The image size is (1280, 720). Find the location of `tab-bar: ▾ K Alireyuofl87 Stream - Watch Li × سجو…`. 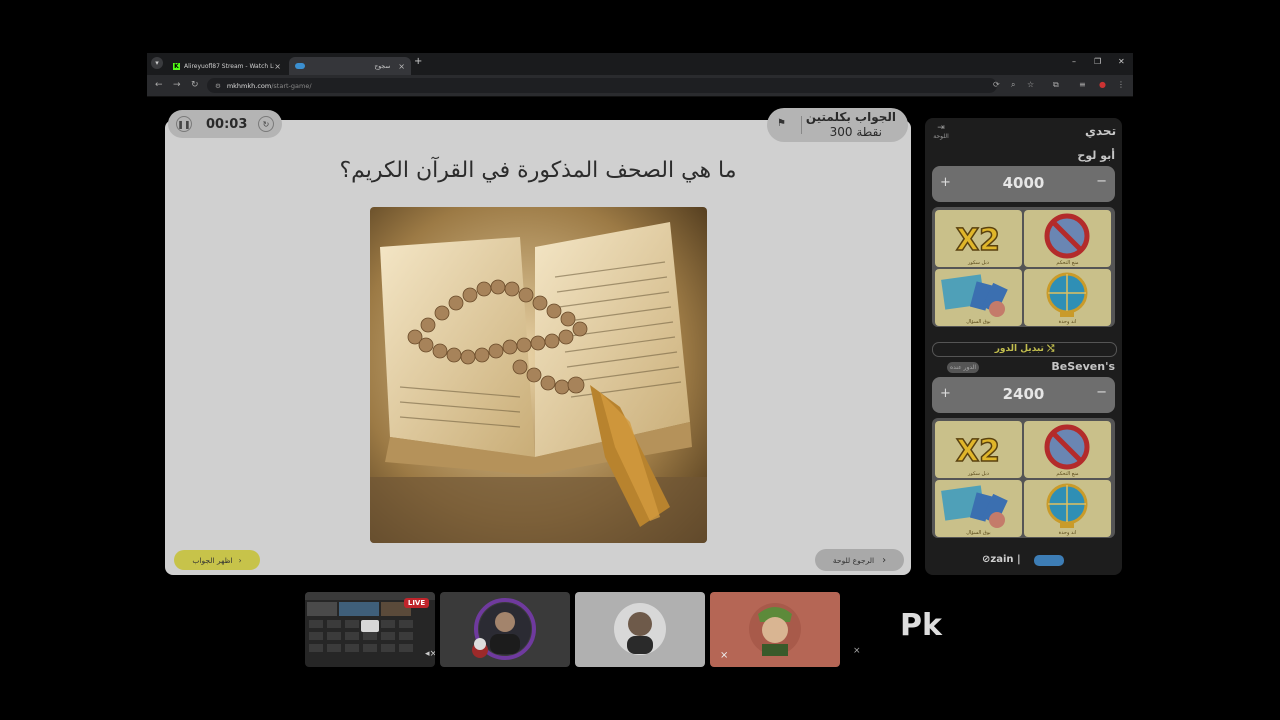

tab-bar: ▾ K Alireyuofl87 Stream - Watch Li × سجو… is located at coordinates (640, 64).